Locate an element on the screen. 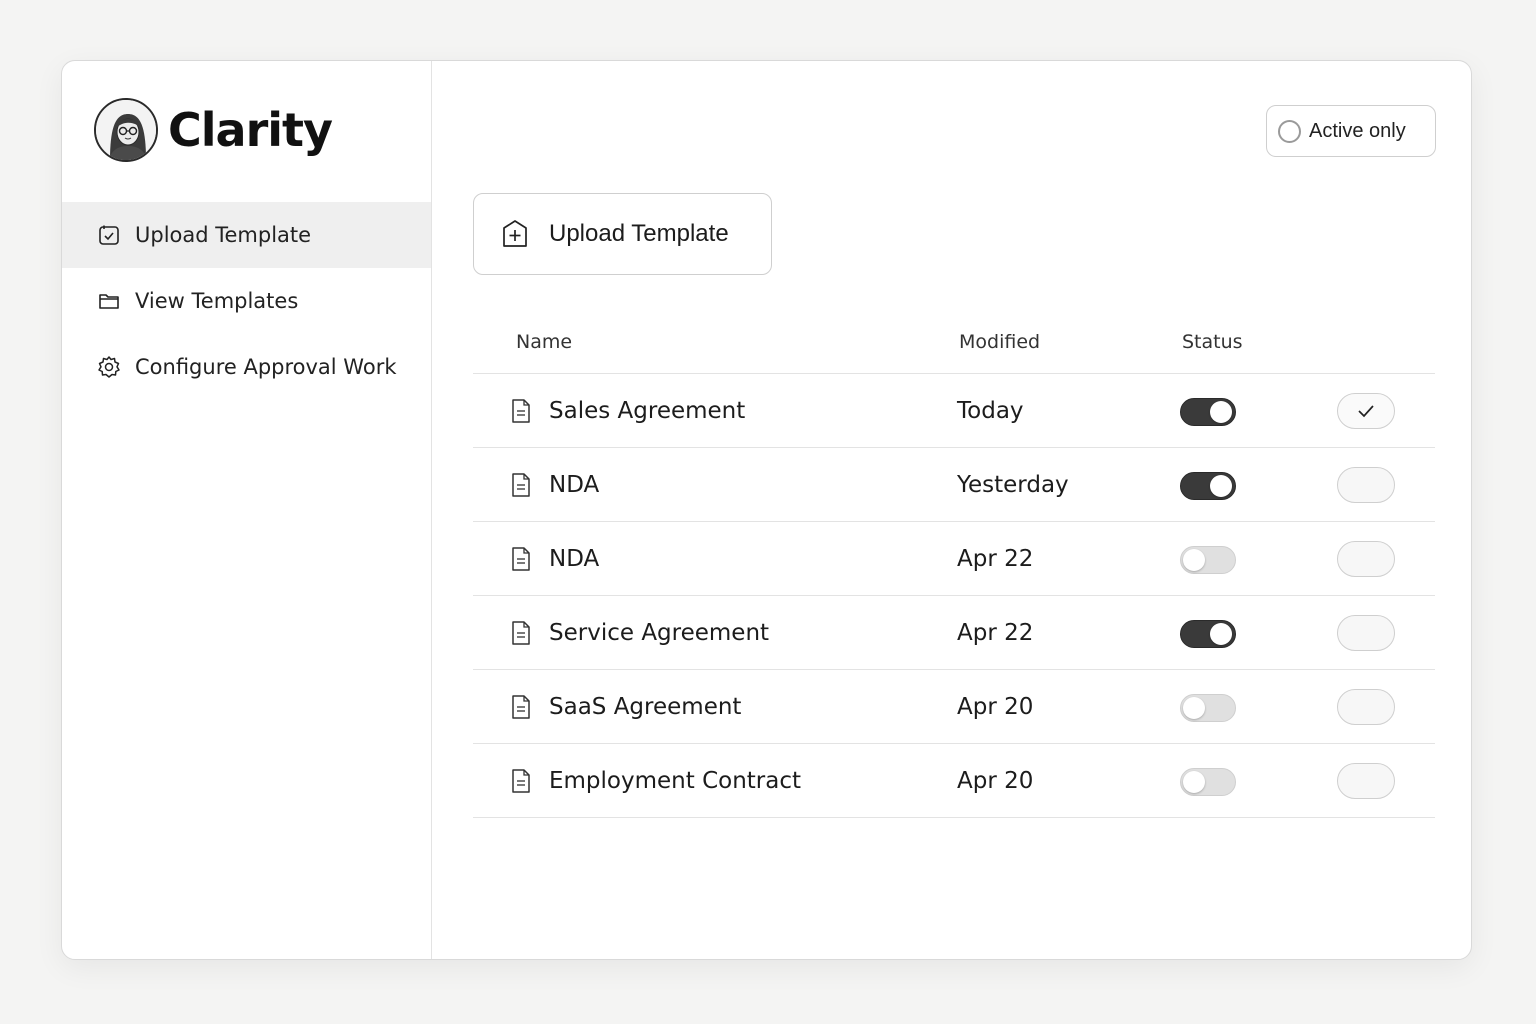 This screenshot has height=1024, width=1536. sidebar-item-label: View Templates is located at coordinates (217, 301).